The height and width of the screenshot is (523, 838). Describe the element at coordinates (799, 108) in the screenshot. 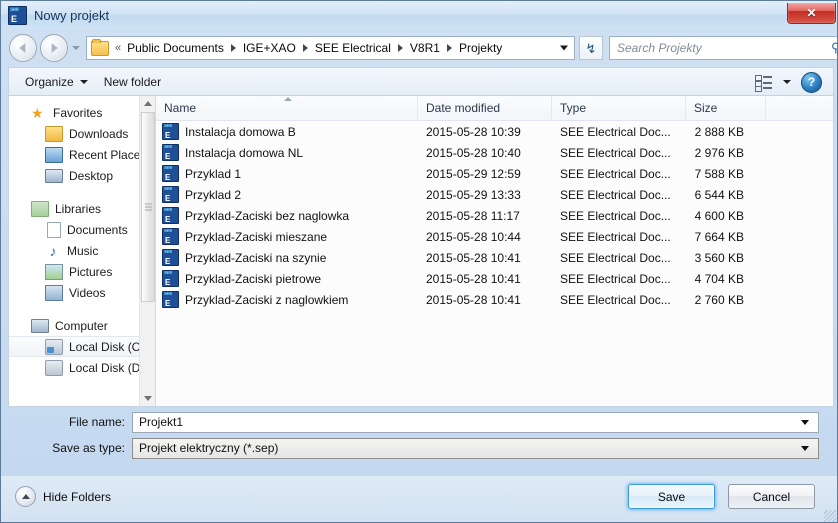

I see `column-header-spacer` at that location.